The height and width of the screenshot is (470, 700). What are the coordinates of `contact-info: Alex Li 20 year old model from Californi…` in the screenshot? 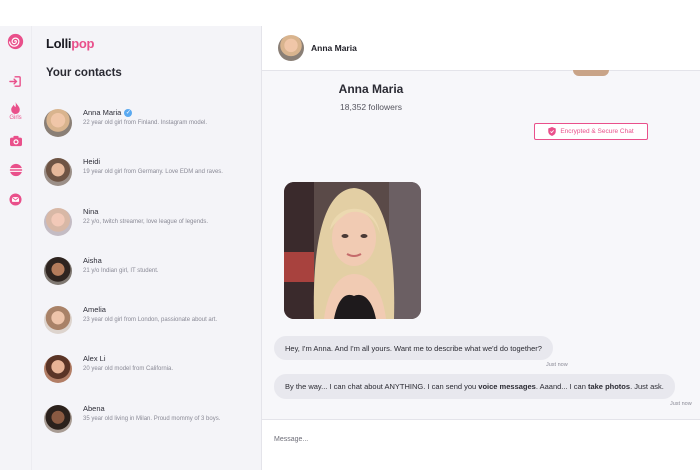 It's located at (158, 363).